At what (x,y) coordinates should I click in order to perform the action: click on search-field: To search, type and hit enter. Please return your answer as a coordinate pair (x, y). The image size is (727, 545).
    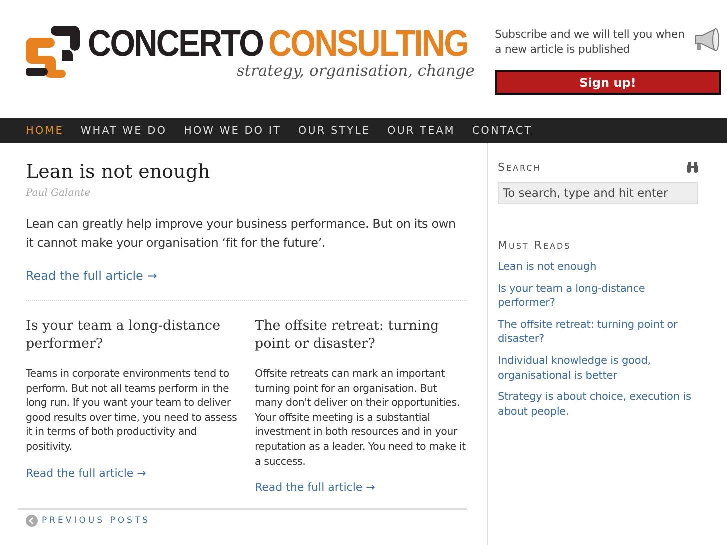
    Looking at the image, I should click on (598, 193).